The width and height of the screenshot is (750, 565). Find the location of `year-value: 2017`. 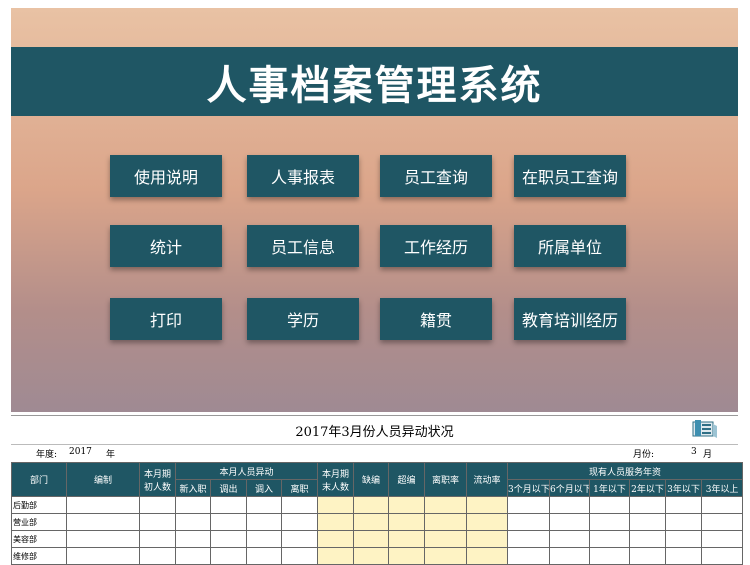

year-value: 2017 is located at coordinates (80, 452).